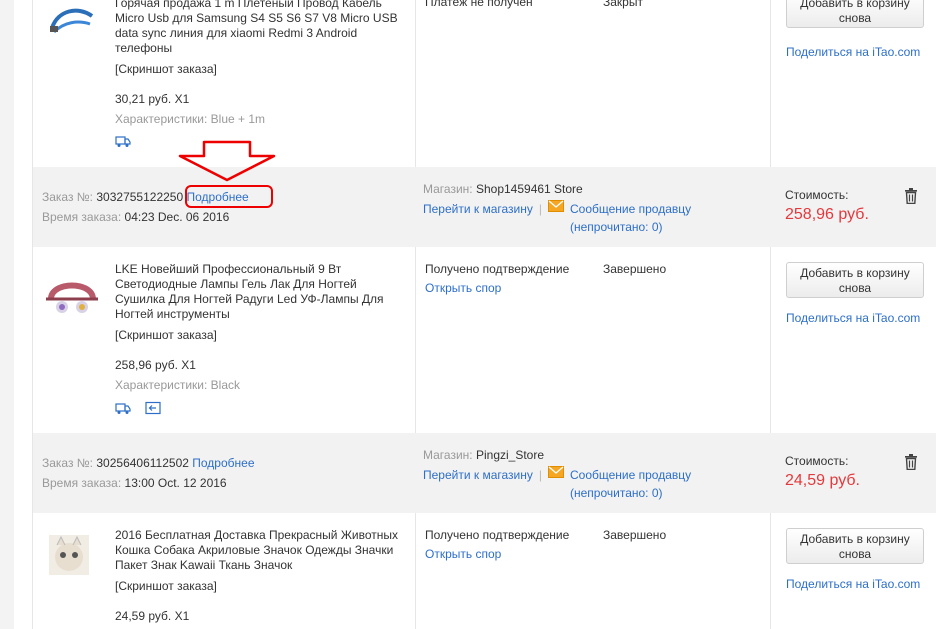 The width and height of the screenshot is (936, 629). What do you see at coordinates (529, 189) in the screenshot?
I see `store-name: Shop1459461 Store` at bounding box center [529, 189].